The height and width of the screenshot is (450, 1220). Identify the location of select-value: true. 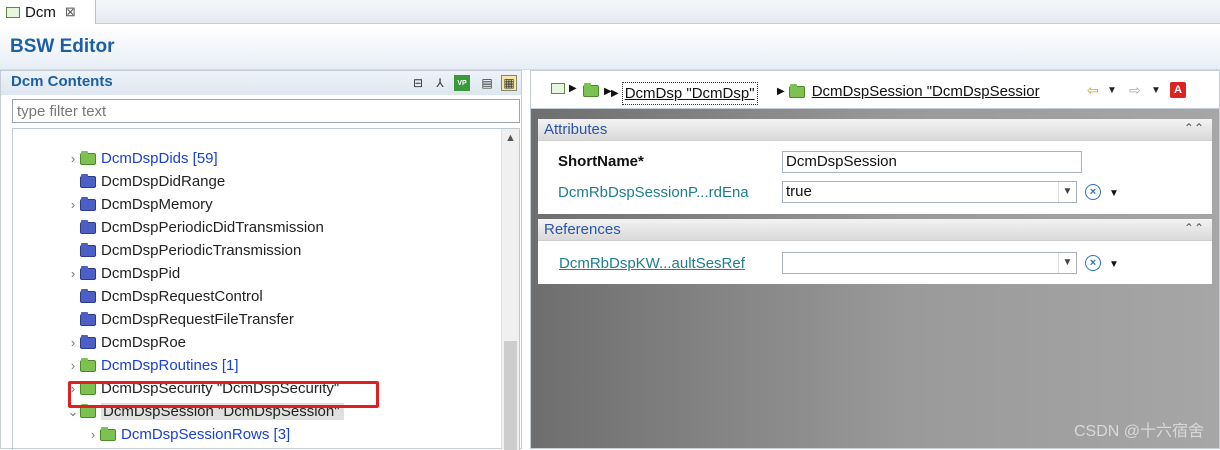
(799, 191).